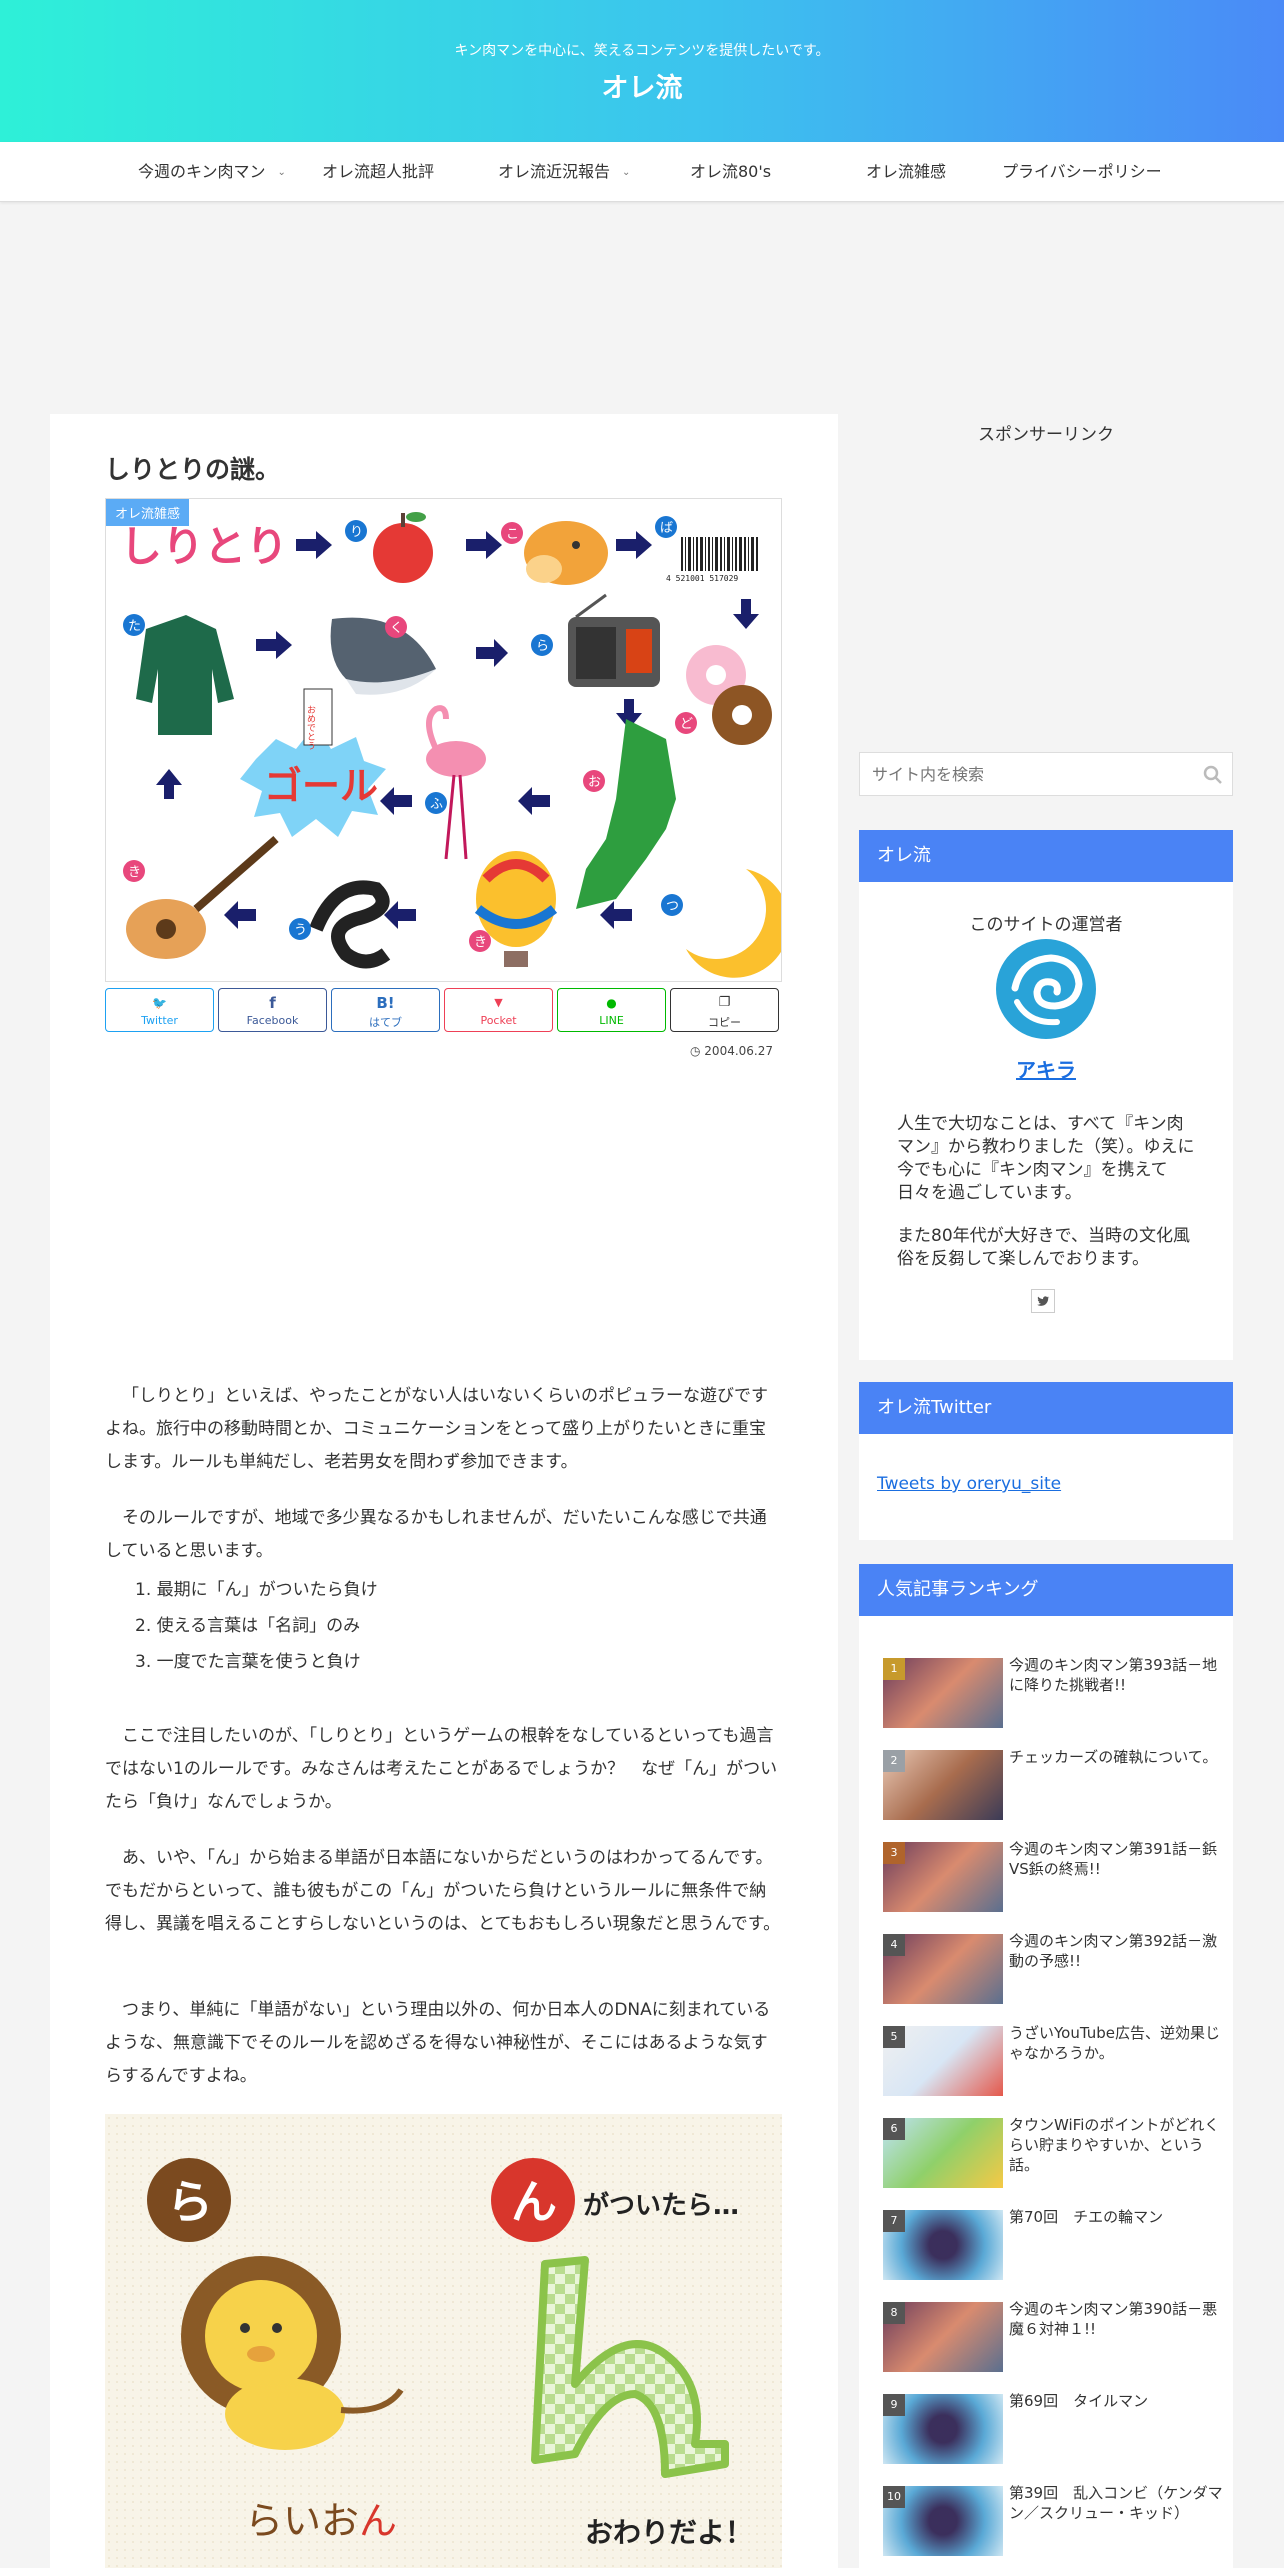 The width and height of the screenshot is (1284, 2568). What do you see at coordinates (554, 171) in the screenshot?
I see `nav-label: オレ流近況報告` at bounding box center [554, 171].